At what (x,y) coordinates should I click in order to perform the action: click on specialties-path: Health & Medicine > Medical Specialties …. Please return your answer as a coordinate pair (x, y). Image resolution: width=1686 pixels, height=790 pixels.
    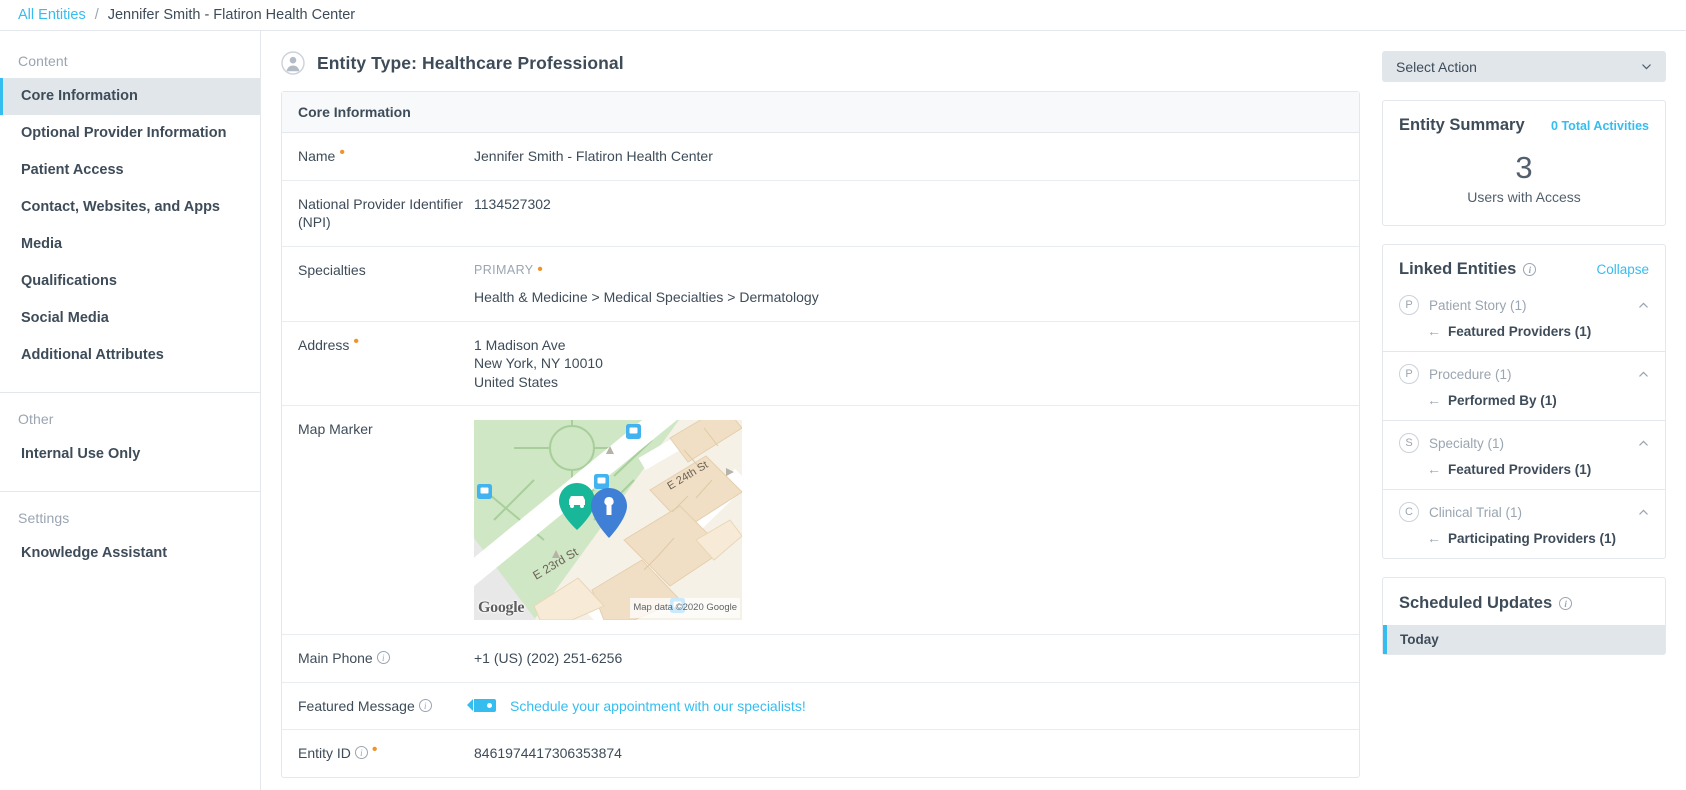
    Looking at the image, I should click on (646, 297).